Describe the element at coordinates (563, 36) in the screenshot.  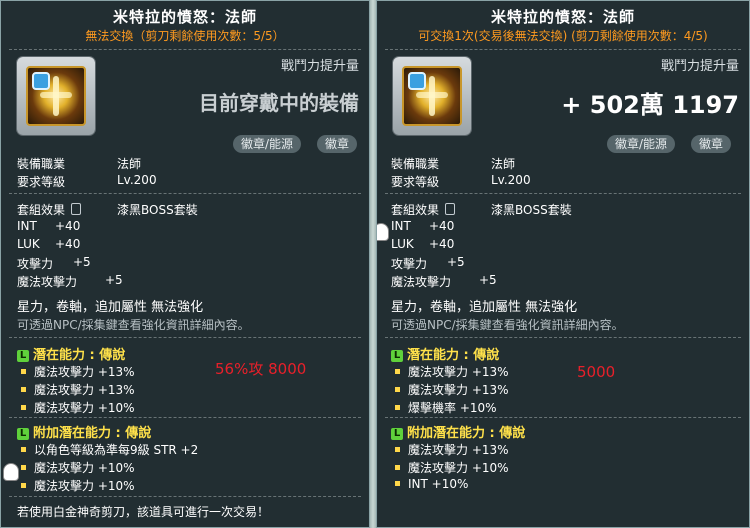
I see `trade-status: 可交換1次(交易後無法交換) (剪刀剩餘使用次數：4/5)` at that location.